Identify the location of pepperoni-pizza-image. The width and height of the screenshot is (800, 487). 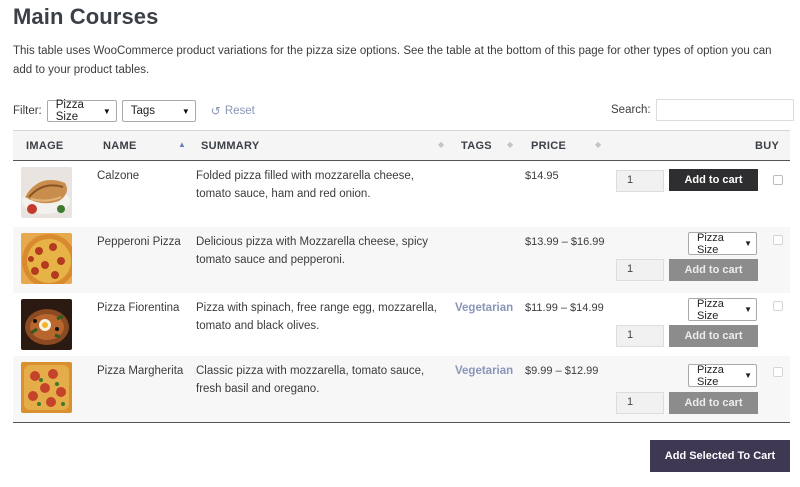
(46, 258).